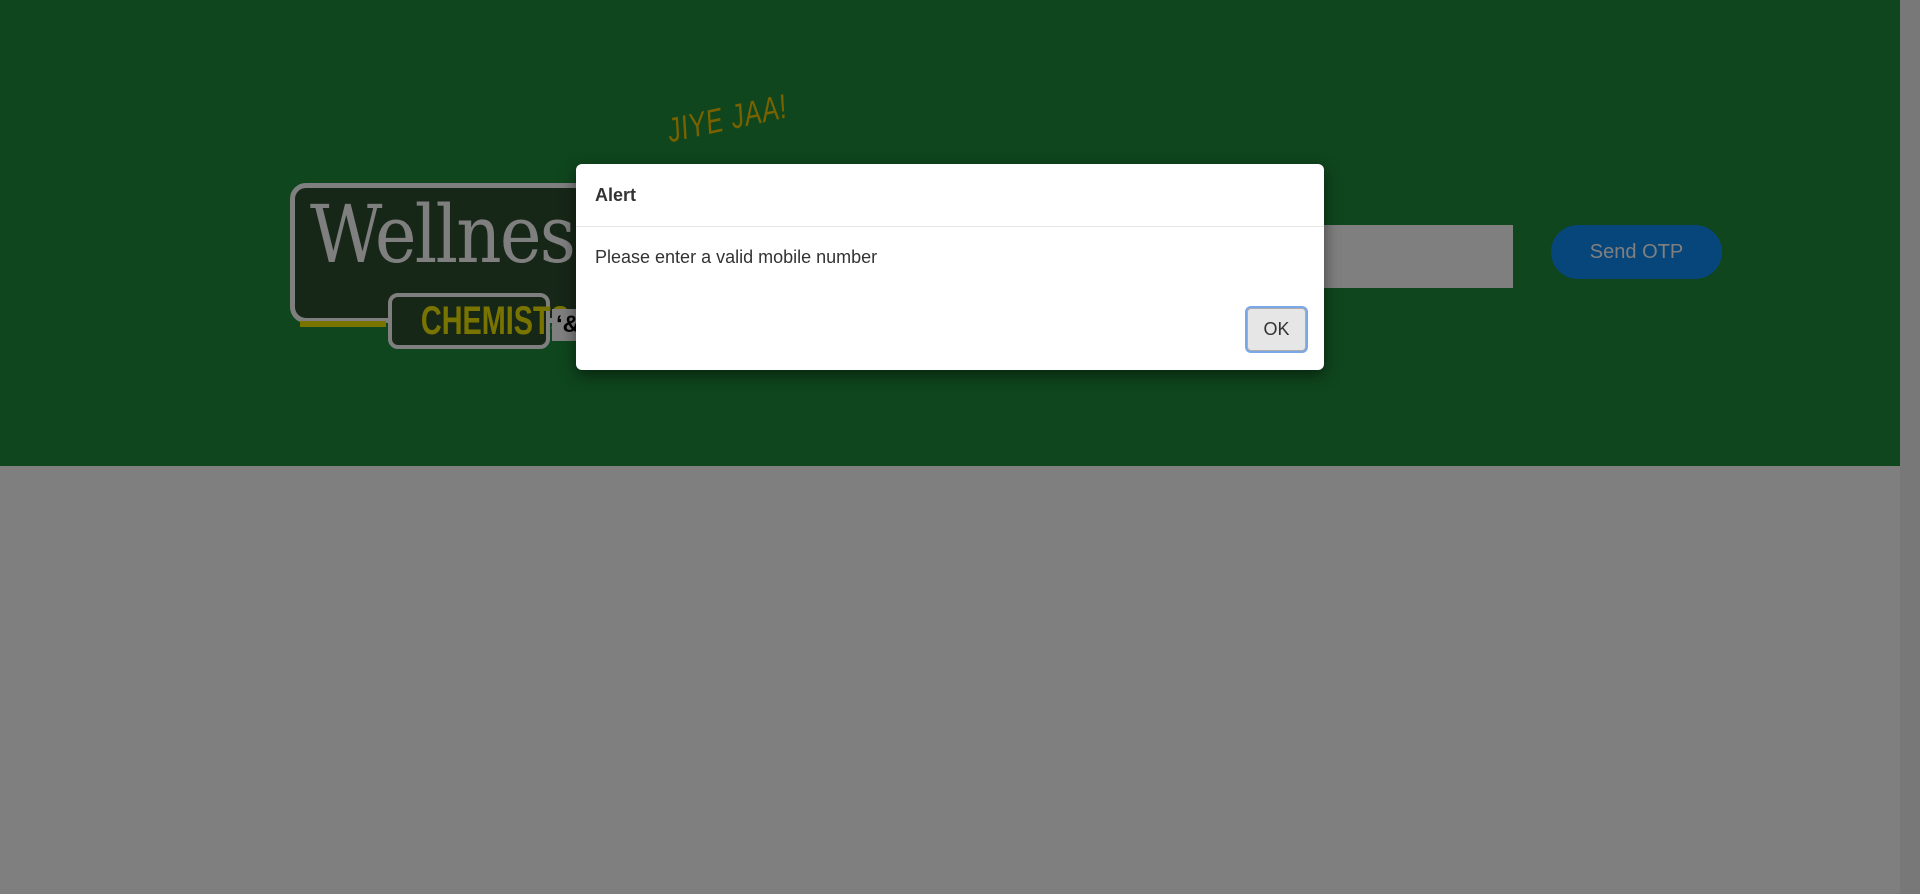 This screenshot has height=894, width=1920. What do you see at coordinates (616, 194) in the screenshot?
I see `dialog-title: Alert` at bounding box center [616, 194].